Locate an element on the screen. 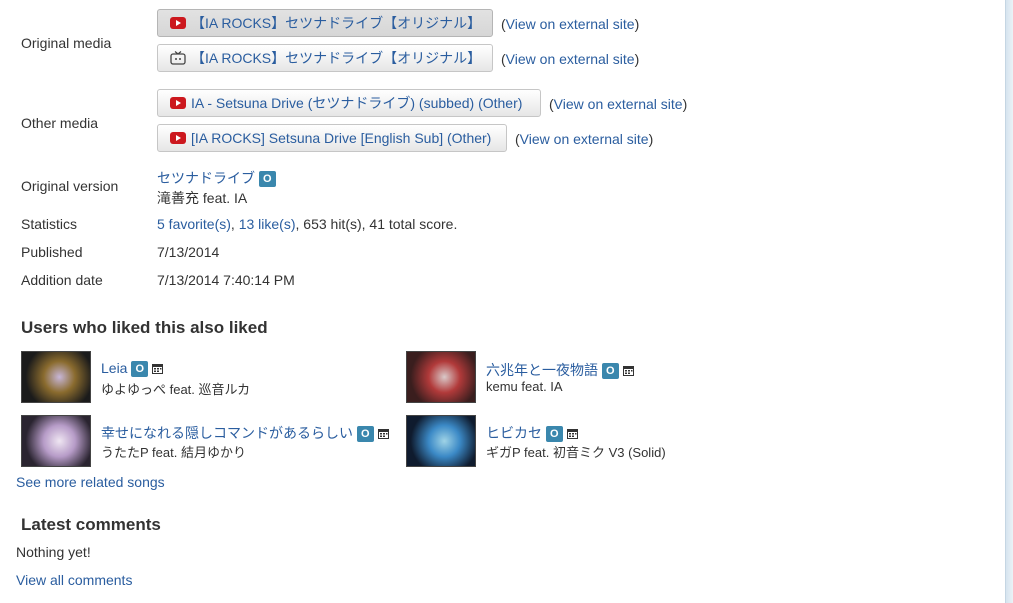 The height and width of the screenshot is (603, 1013). song-artist: kemu feat. IA is located at coordinates (524, 386).